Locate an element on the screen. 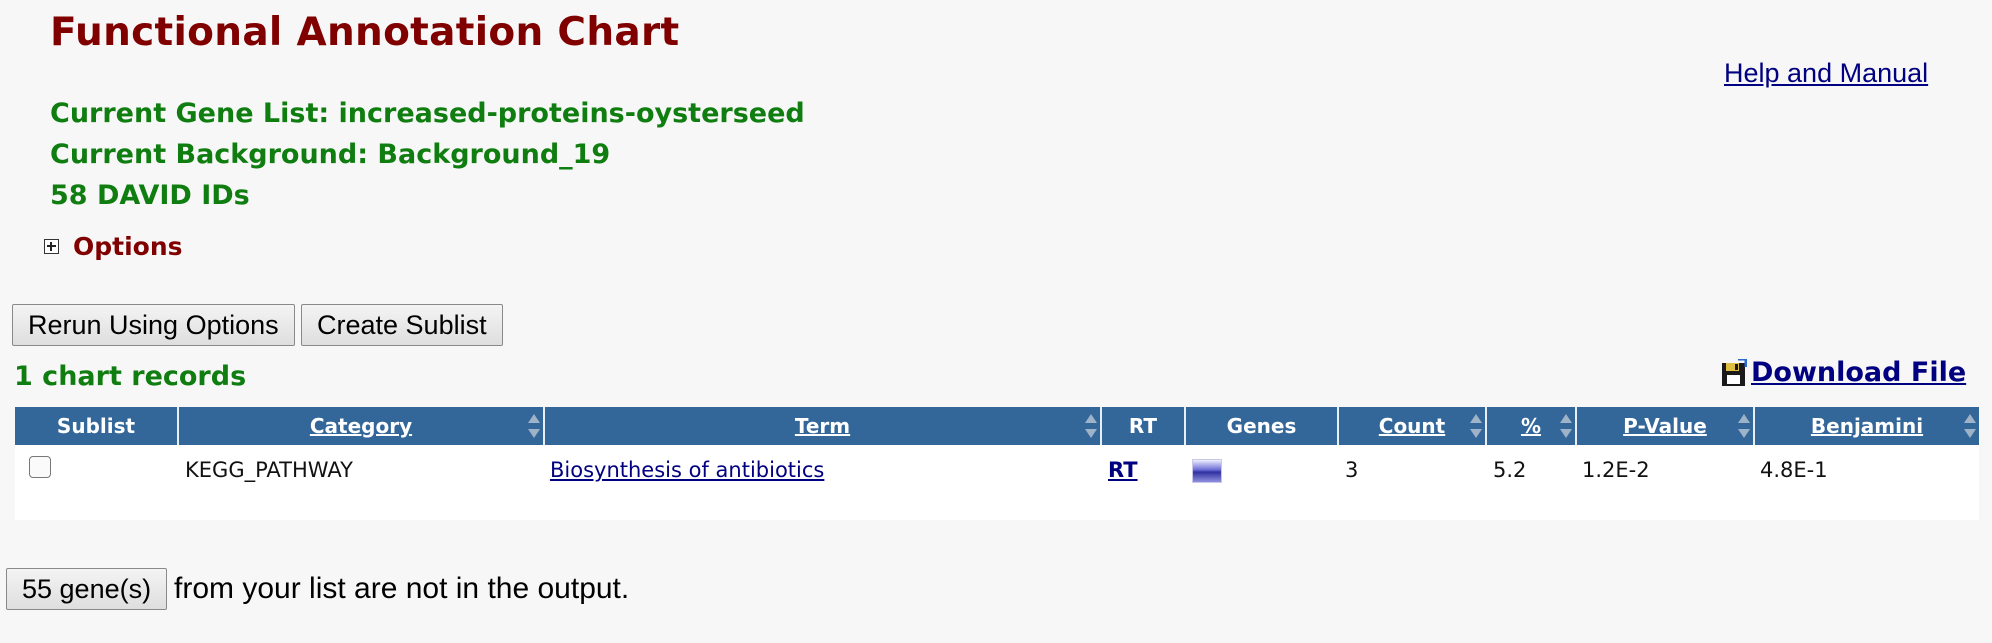  current-background: Current Background: Background_19 is located at coordinates (330, 154).